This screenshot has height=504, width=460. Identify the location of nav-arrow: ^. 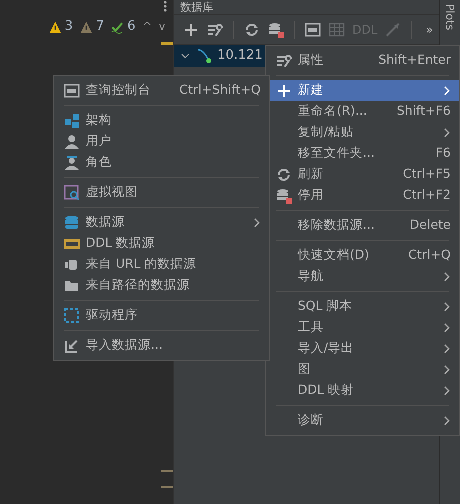
(147, 27).